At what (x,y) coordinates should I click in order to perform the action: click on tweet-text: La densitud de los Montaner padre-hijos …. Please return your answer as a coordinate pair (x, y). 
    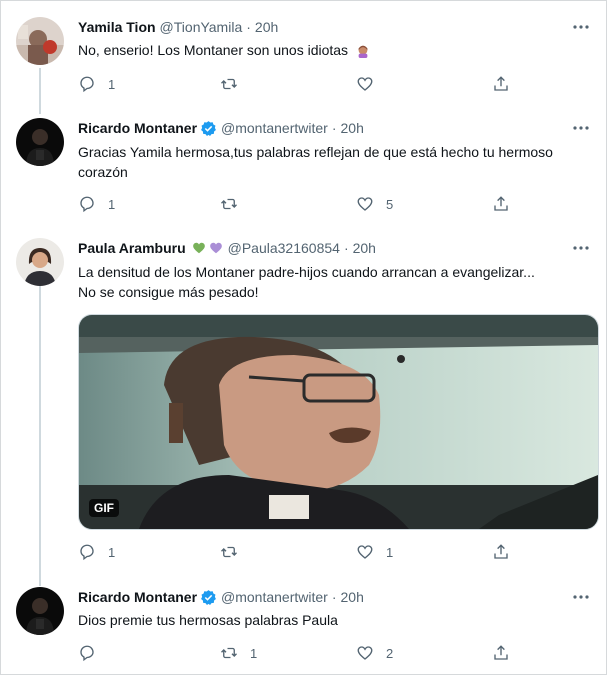
    Looking at the image, I should click on (333, 282).